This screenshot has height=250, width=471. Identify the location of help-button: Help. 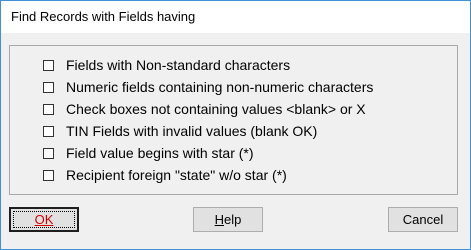
(228, 219).